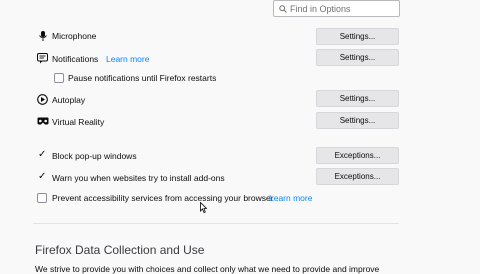 The image size is (480, 274). Describe the element at coordinates (216, 223) in the screenshot. I see `section-divider` at that location.